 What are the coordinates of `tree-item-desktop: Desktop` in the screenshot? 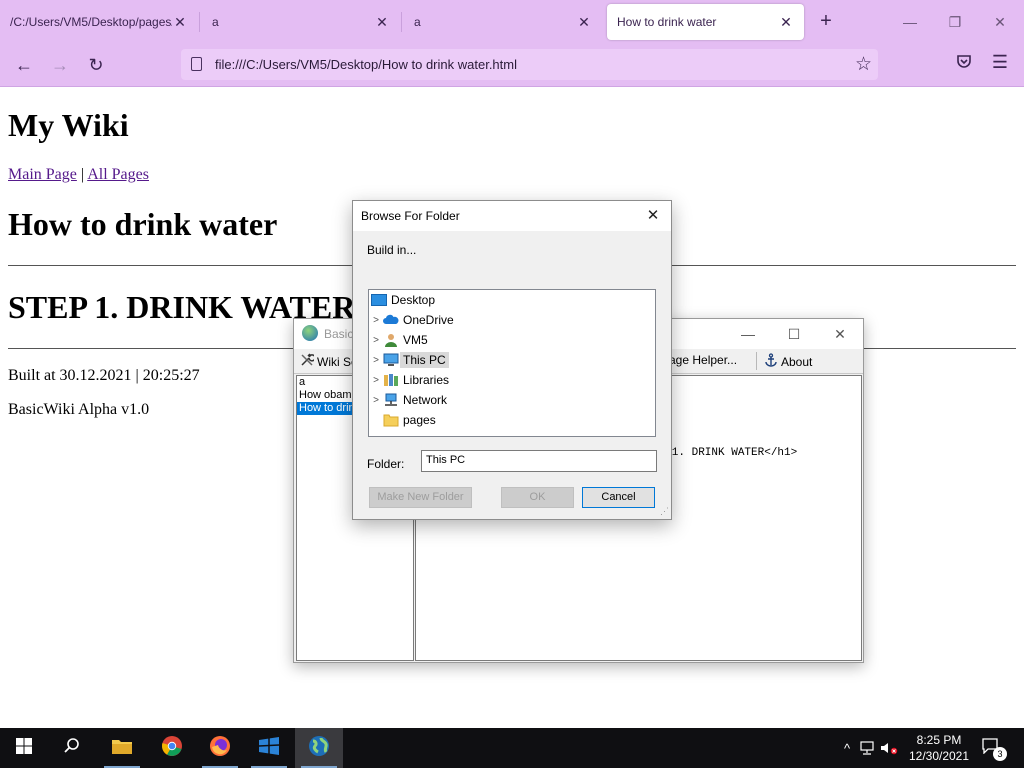 It's located at (403, 300).